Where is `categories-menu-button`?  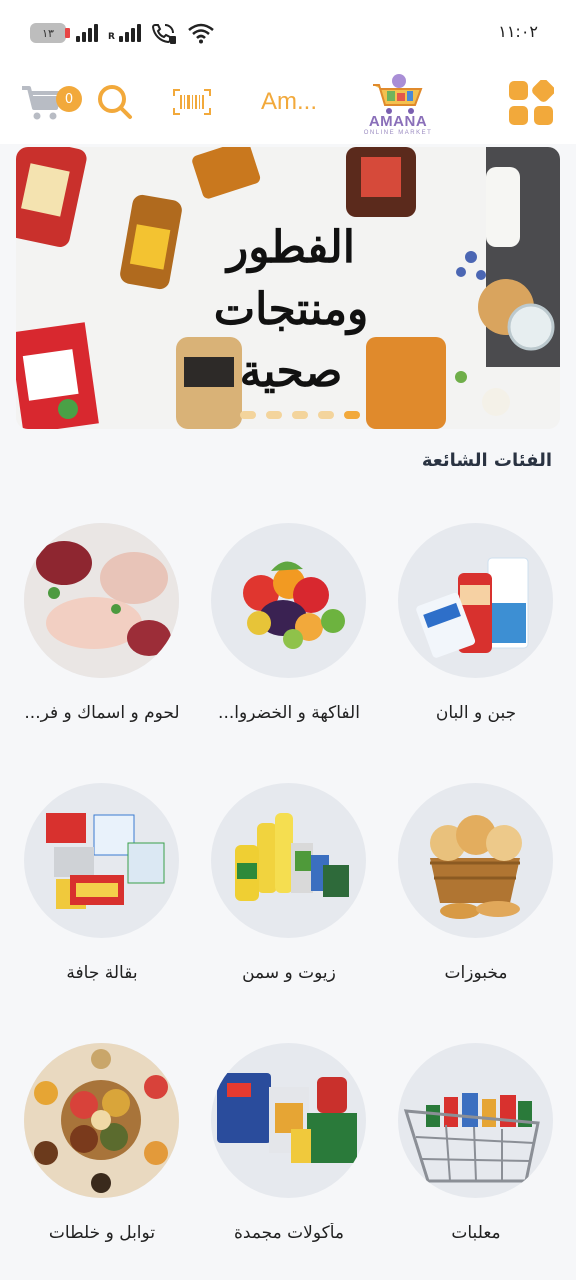 categories-menu-button is located at coordinates (531, 103).